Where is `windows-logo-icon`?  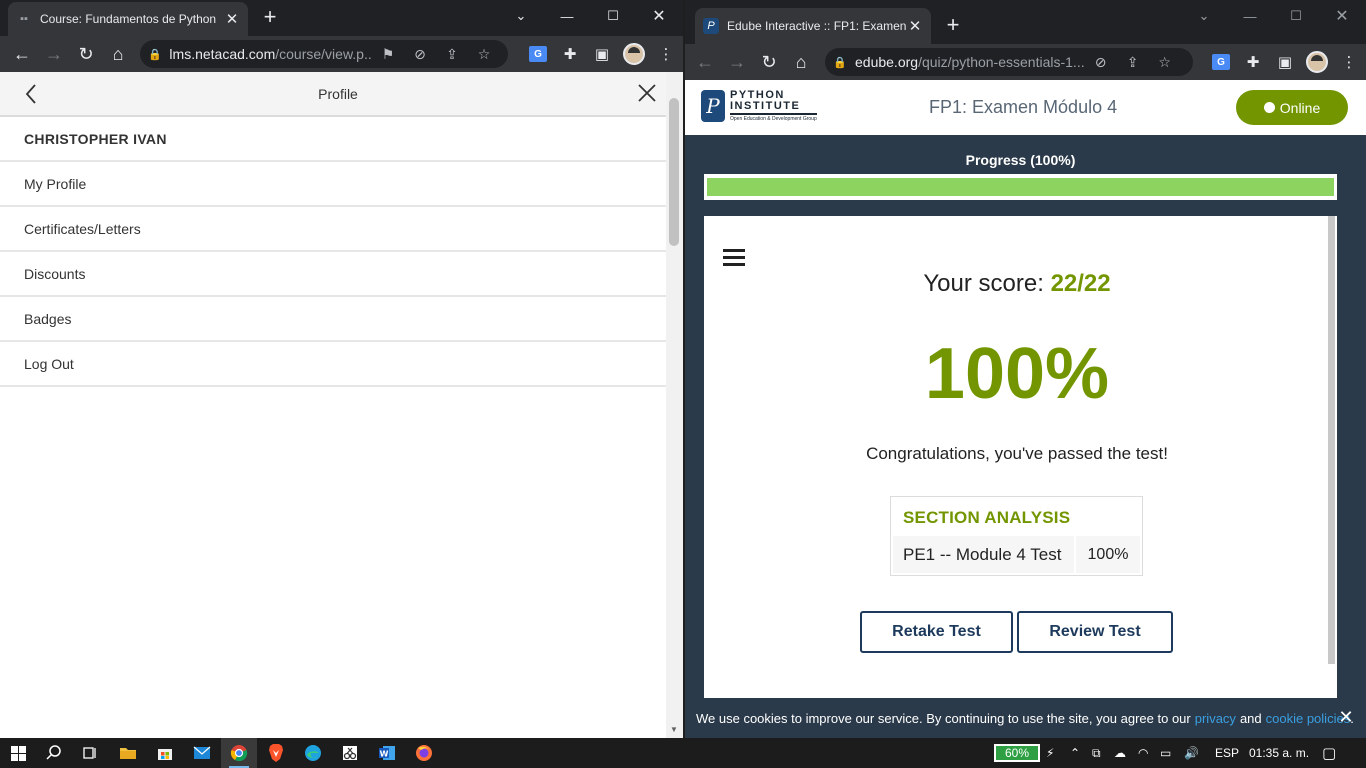
windows-logo-icon is located at coordinates (18, 753).